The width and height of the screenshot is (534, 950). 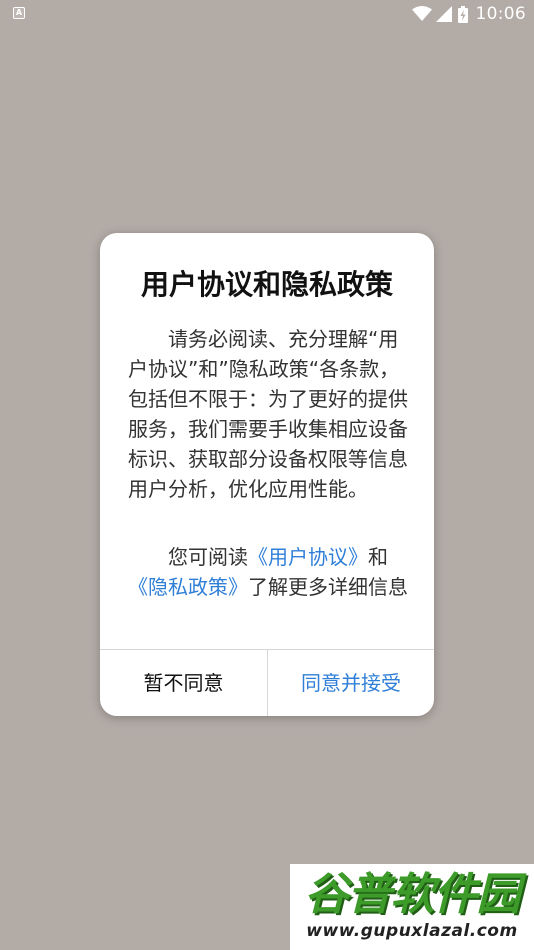 I want to click on notification-app-icon: A, so click(x=19, y=13).